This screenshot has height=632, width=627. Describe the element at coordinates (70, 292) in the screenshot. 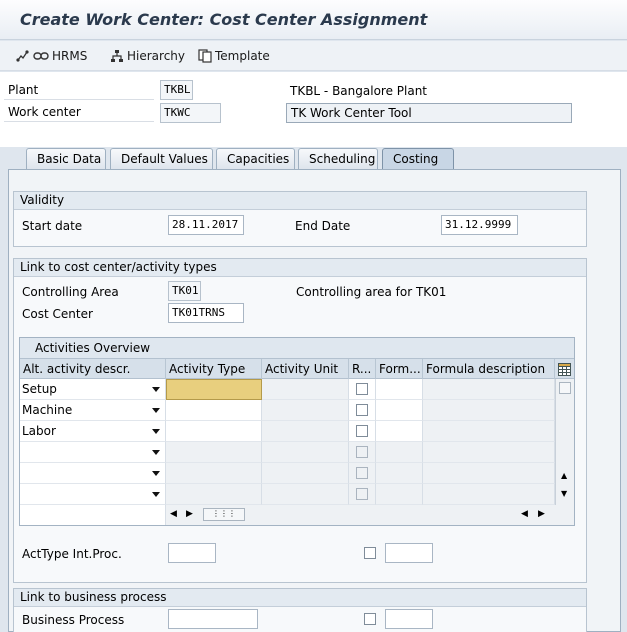

I see `controlling-area-label: Controlling Area` at that location.